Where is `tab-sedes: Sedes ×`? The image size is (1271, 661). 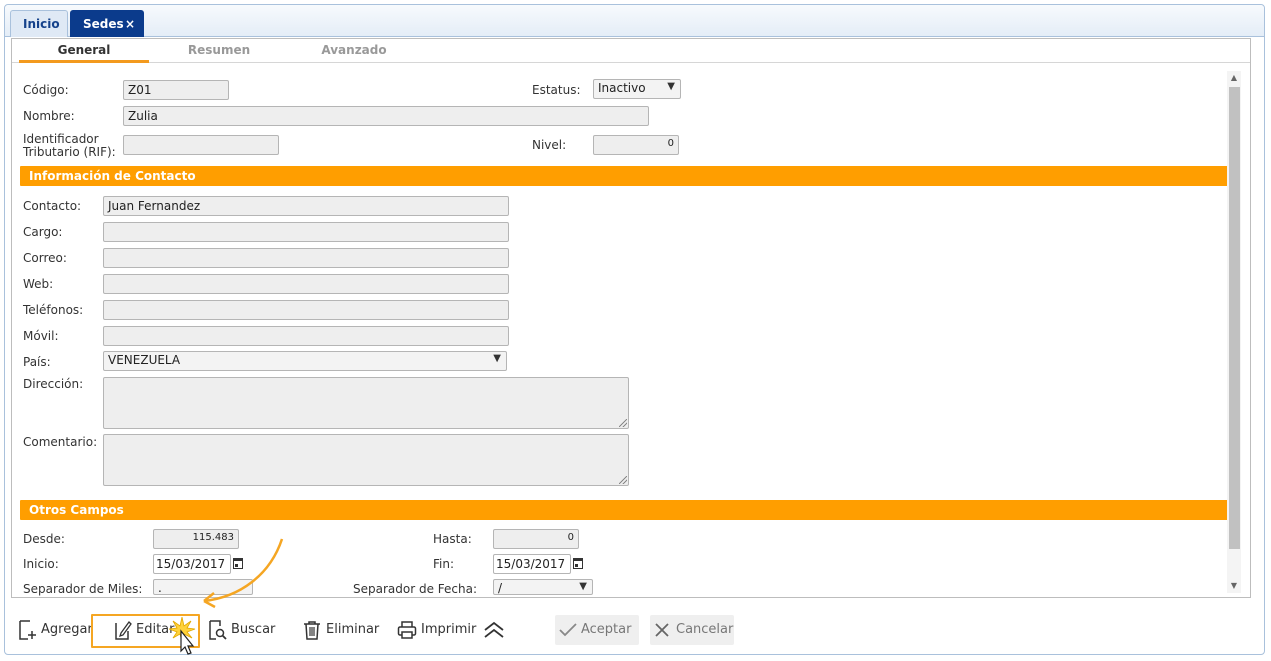
tab-sedes: Sedes × is located at coordinates (107, 23).